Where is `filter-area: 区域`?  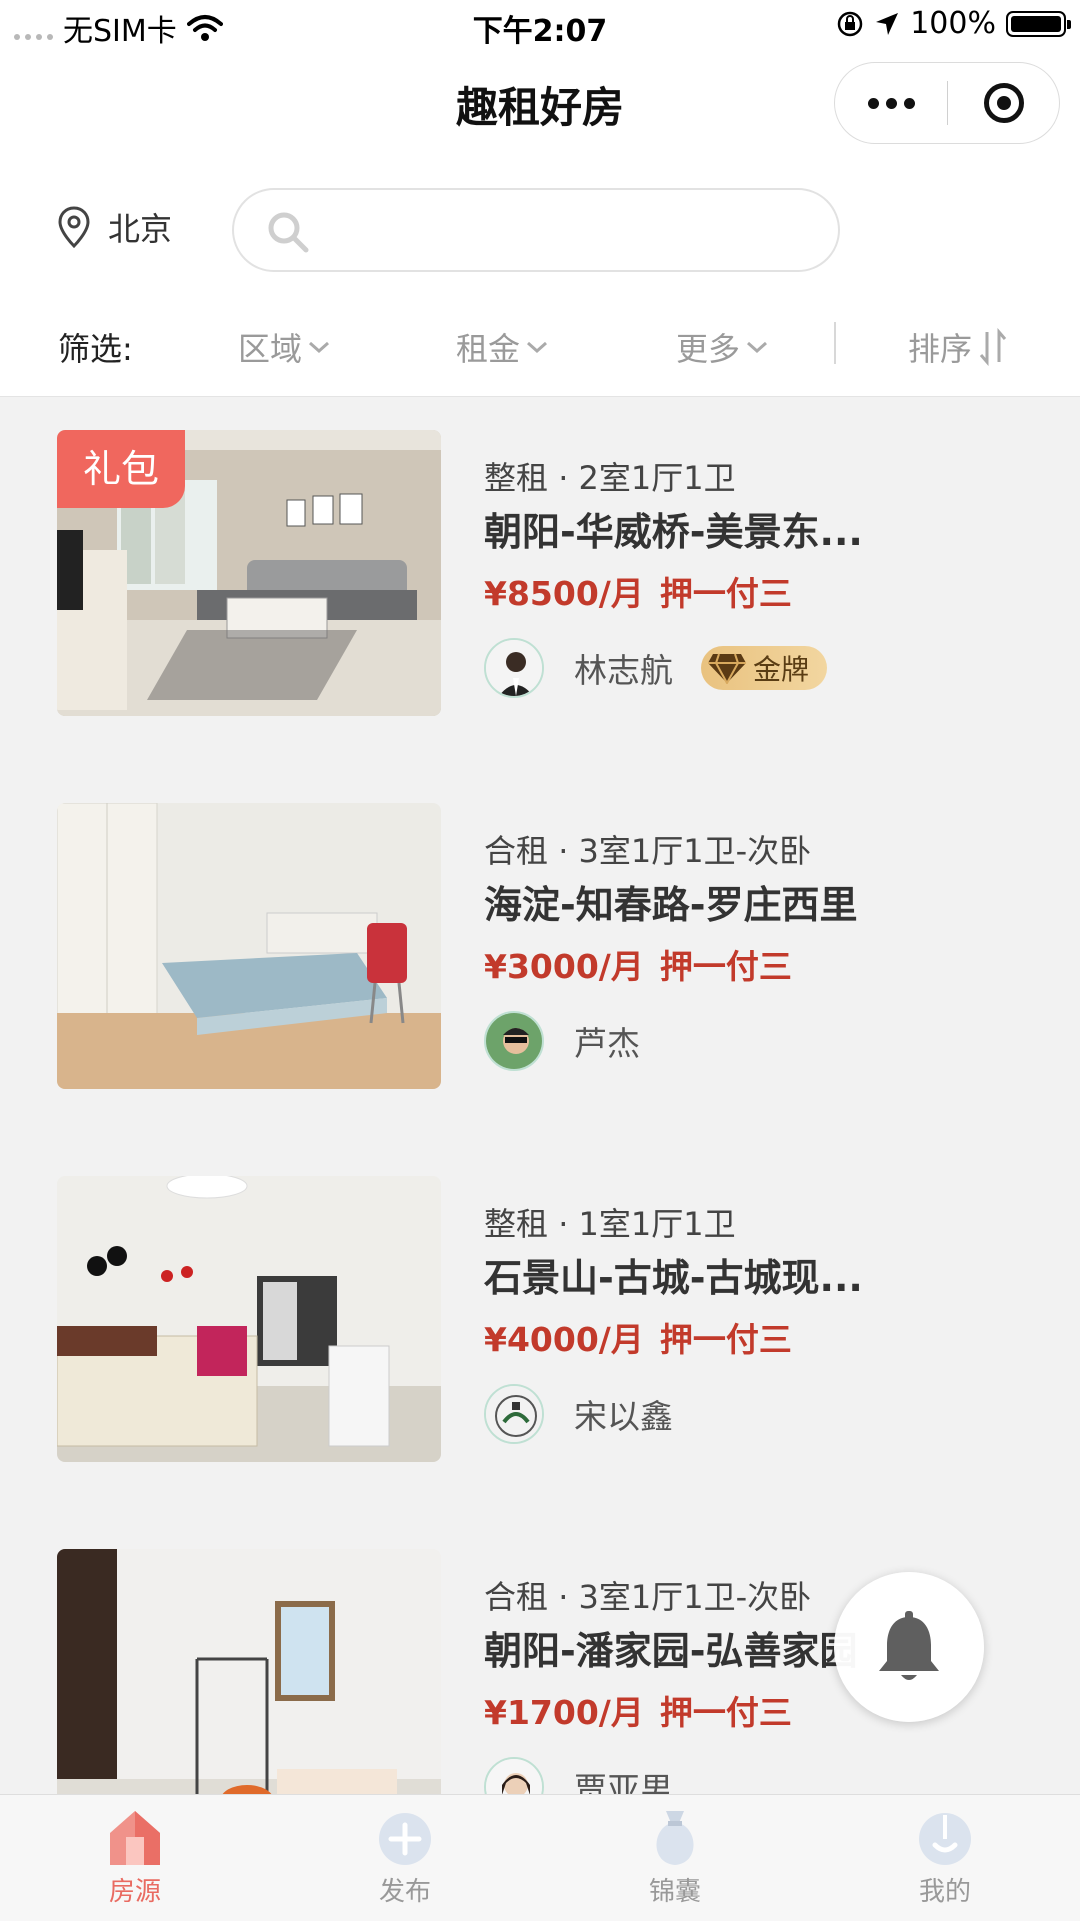 filter-area: 区域 is located at coordinates (284, 347).